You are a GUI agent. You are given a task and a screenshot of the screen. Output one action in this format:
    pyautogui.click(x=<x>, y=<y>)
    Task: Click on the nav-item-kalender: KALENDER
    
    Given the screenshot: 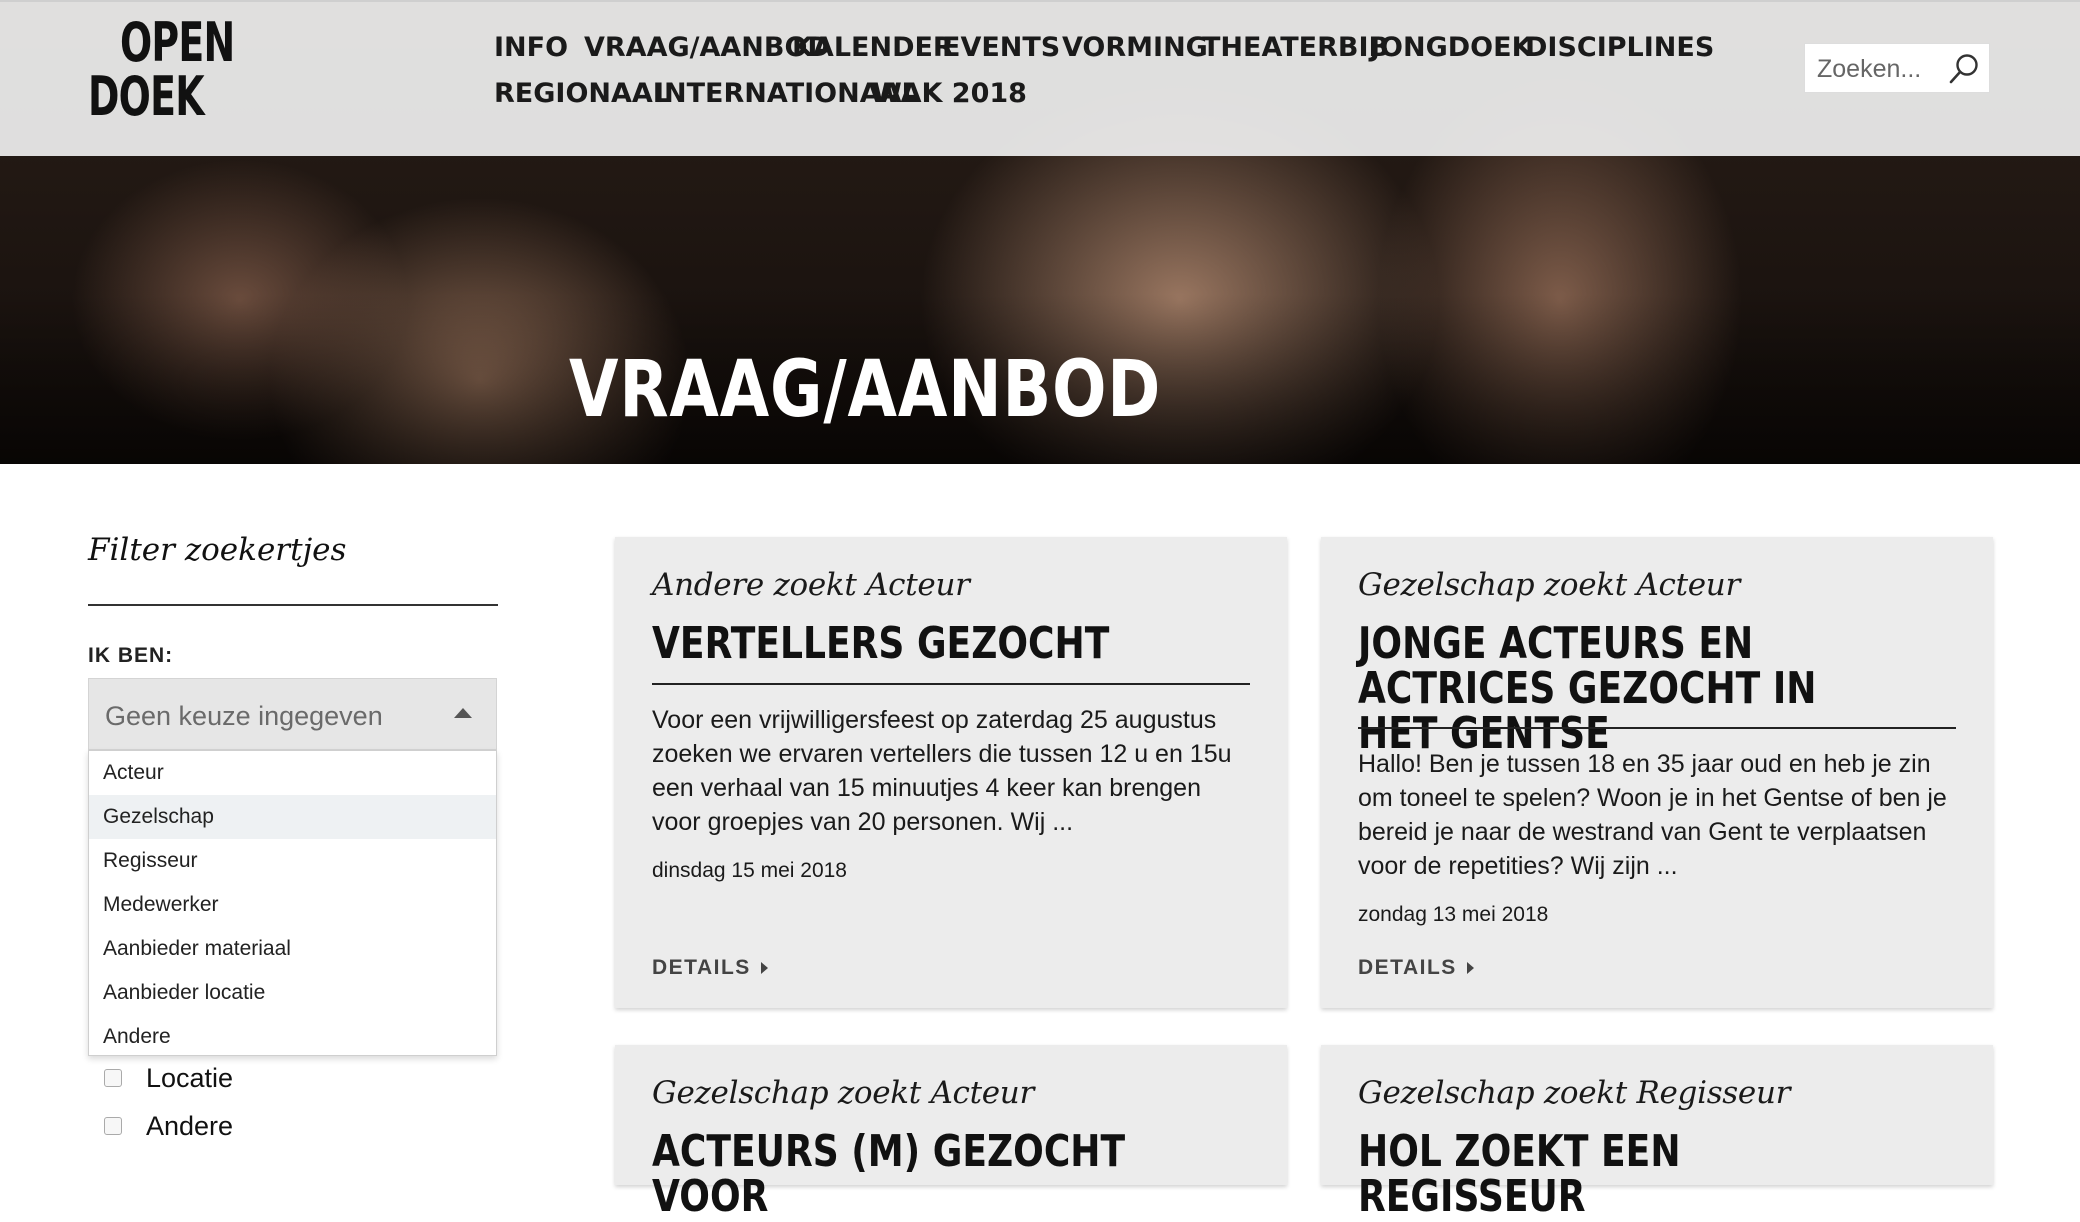 What is the action you would take?
    pyautogui.click(x=873, y=47)
    